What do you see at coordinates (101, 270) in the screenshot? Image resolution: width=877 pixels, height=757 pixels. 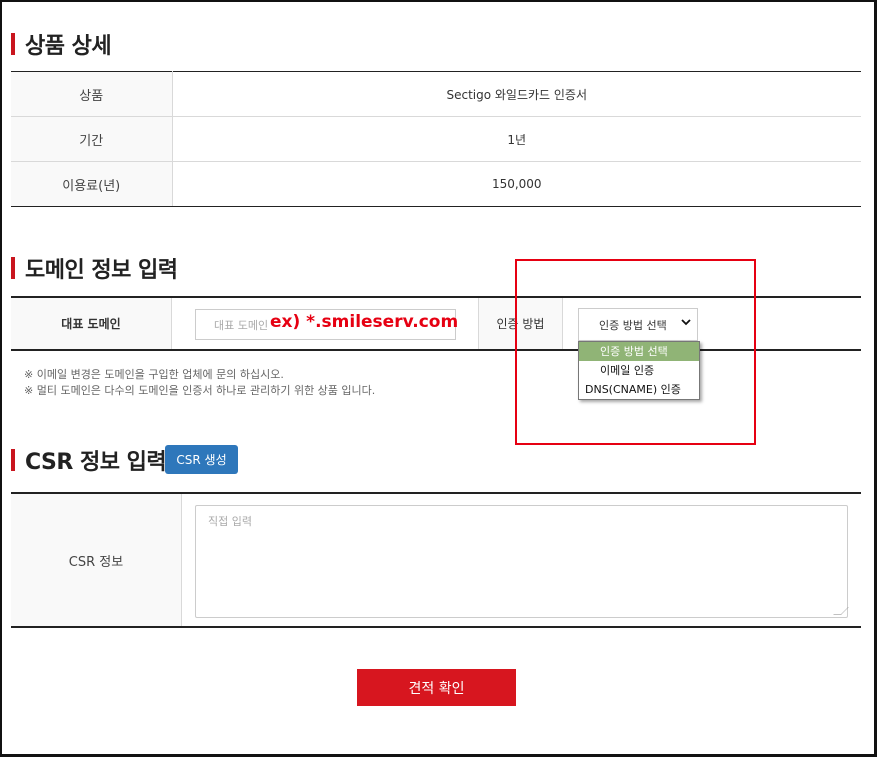 I see `domain-info-title: 도메인 정보 입력` at bounding box center [101, 270].